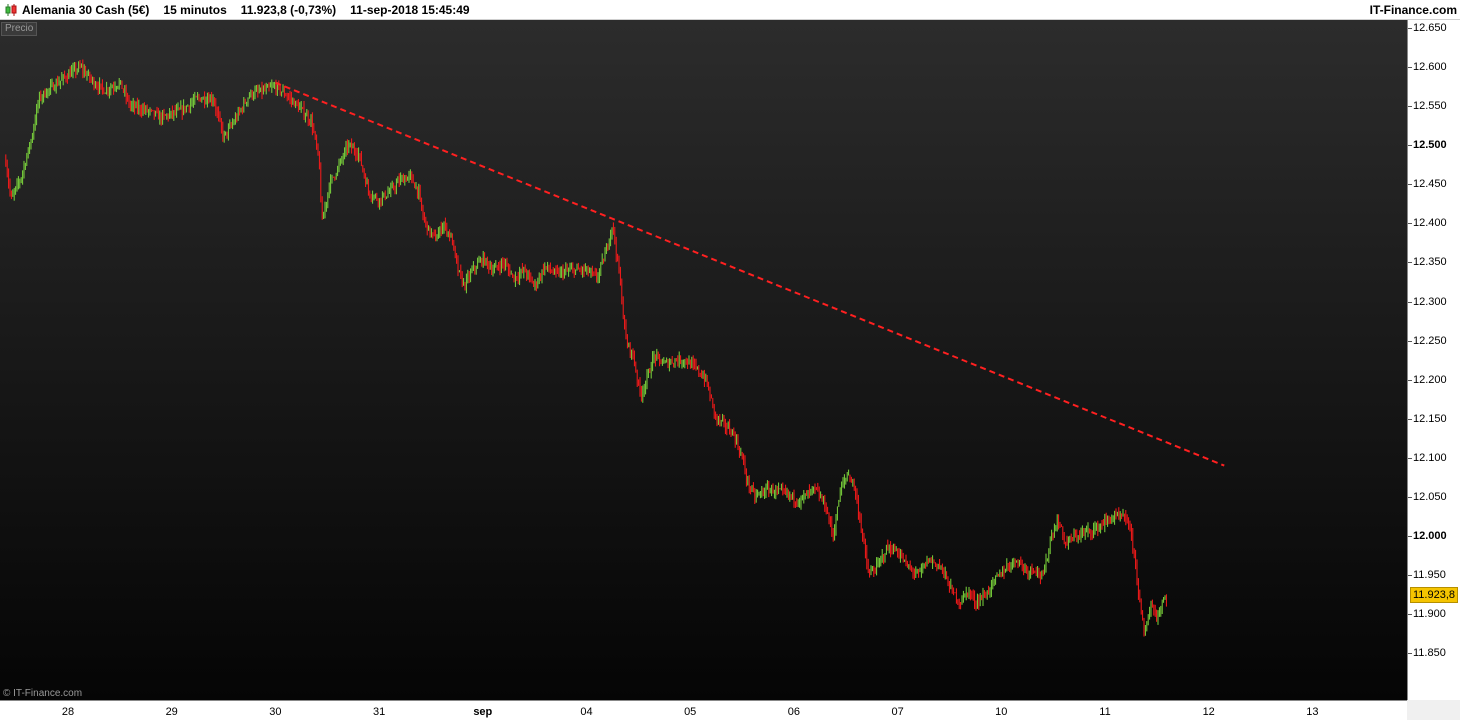  I want to click on price-tick-label: 12.350, so click(1430, 262).